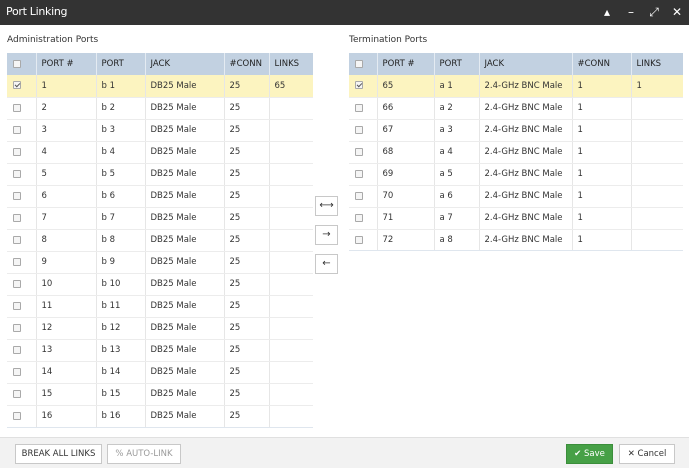  I want to click on table-row: 8b 8 DB25 Male 25, so click(160, 240).